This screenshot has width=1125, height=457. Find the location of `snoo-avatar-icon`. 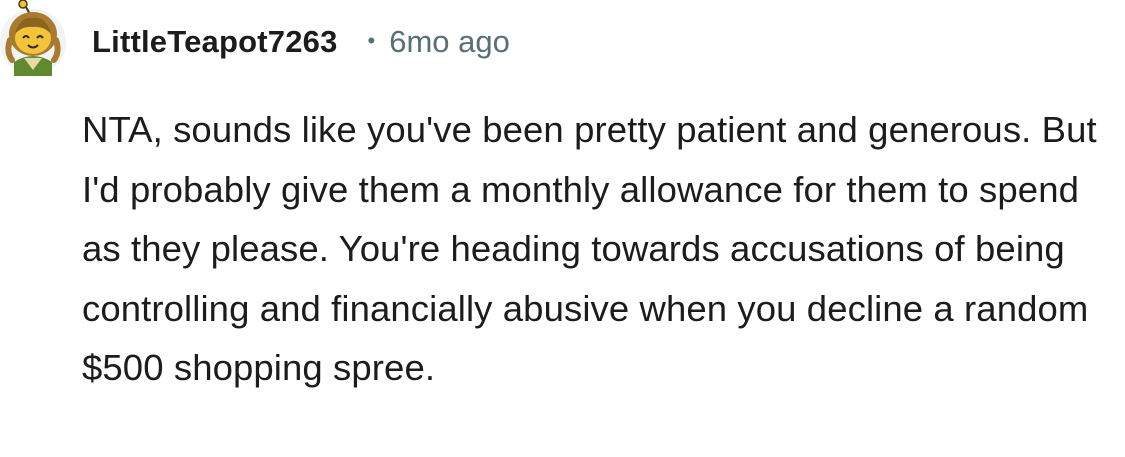

snoo-avatar-icon is located at coordinates (33, 38).